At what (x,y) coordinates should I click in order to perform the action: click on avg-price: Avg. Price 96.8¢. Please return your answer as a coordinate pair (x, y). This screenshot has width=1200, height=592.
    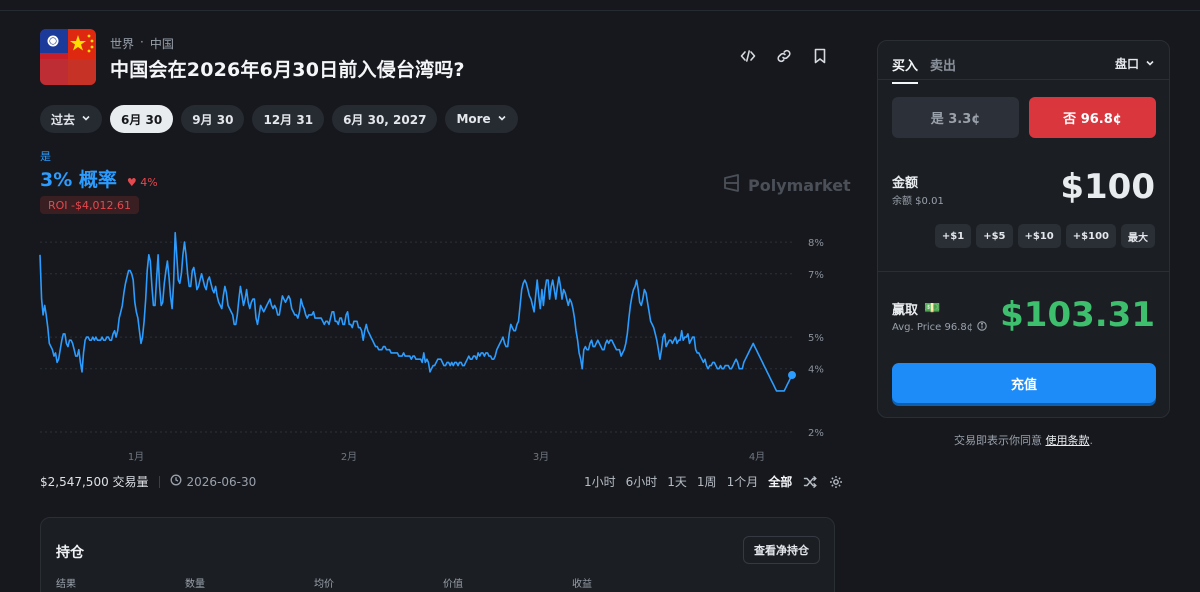
    Looking at the image, I should click on (939, 327).